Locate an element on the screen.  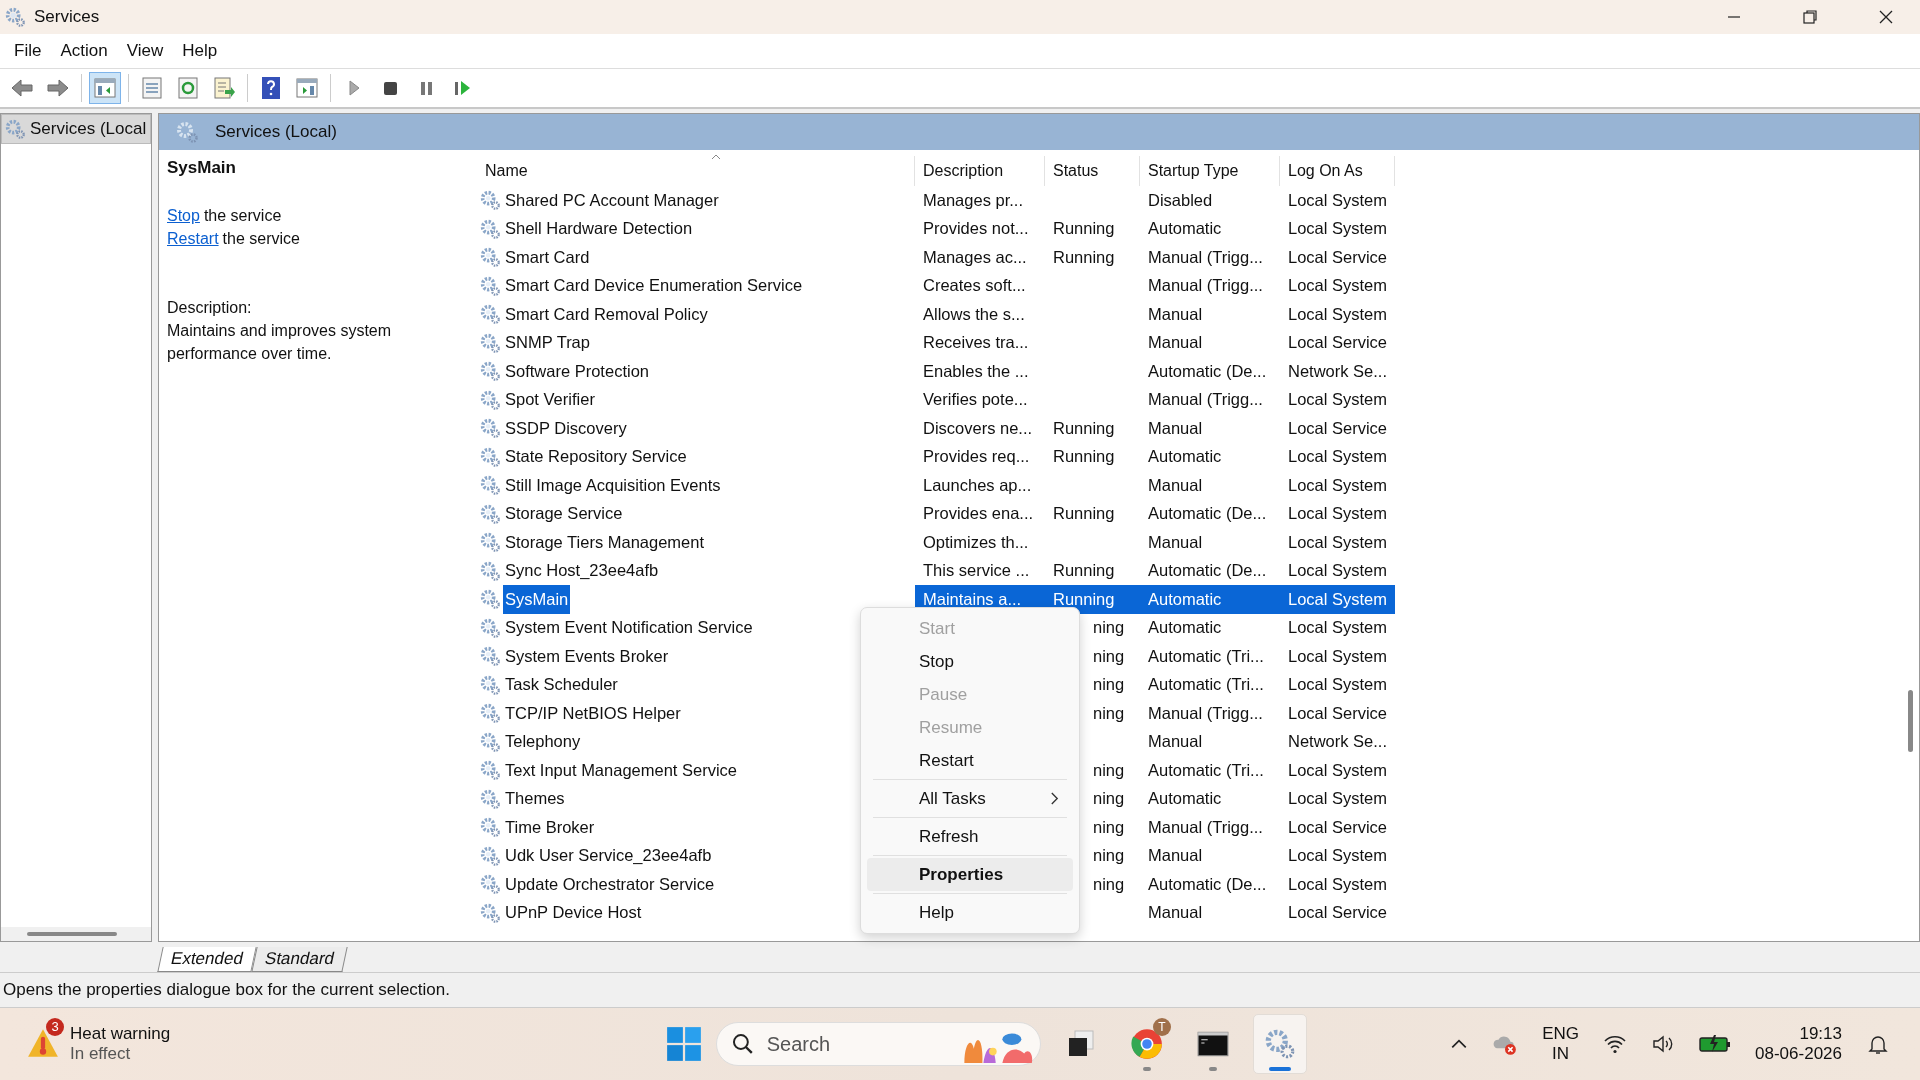
refresh-icon is located at coordinates (188, 88).